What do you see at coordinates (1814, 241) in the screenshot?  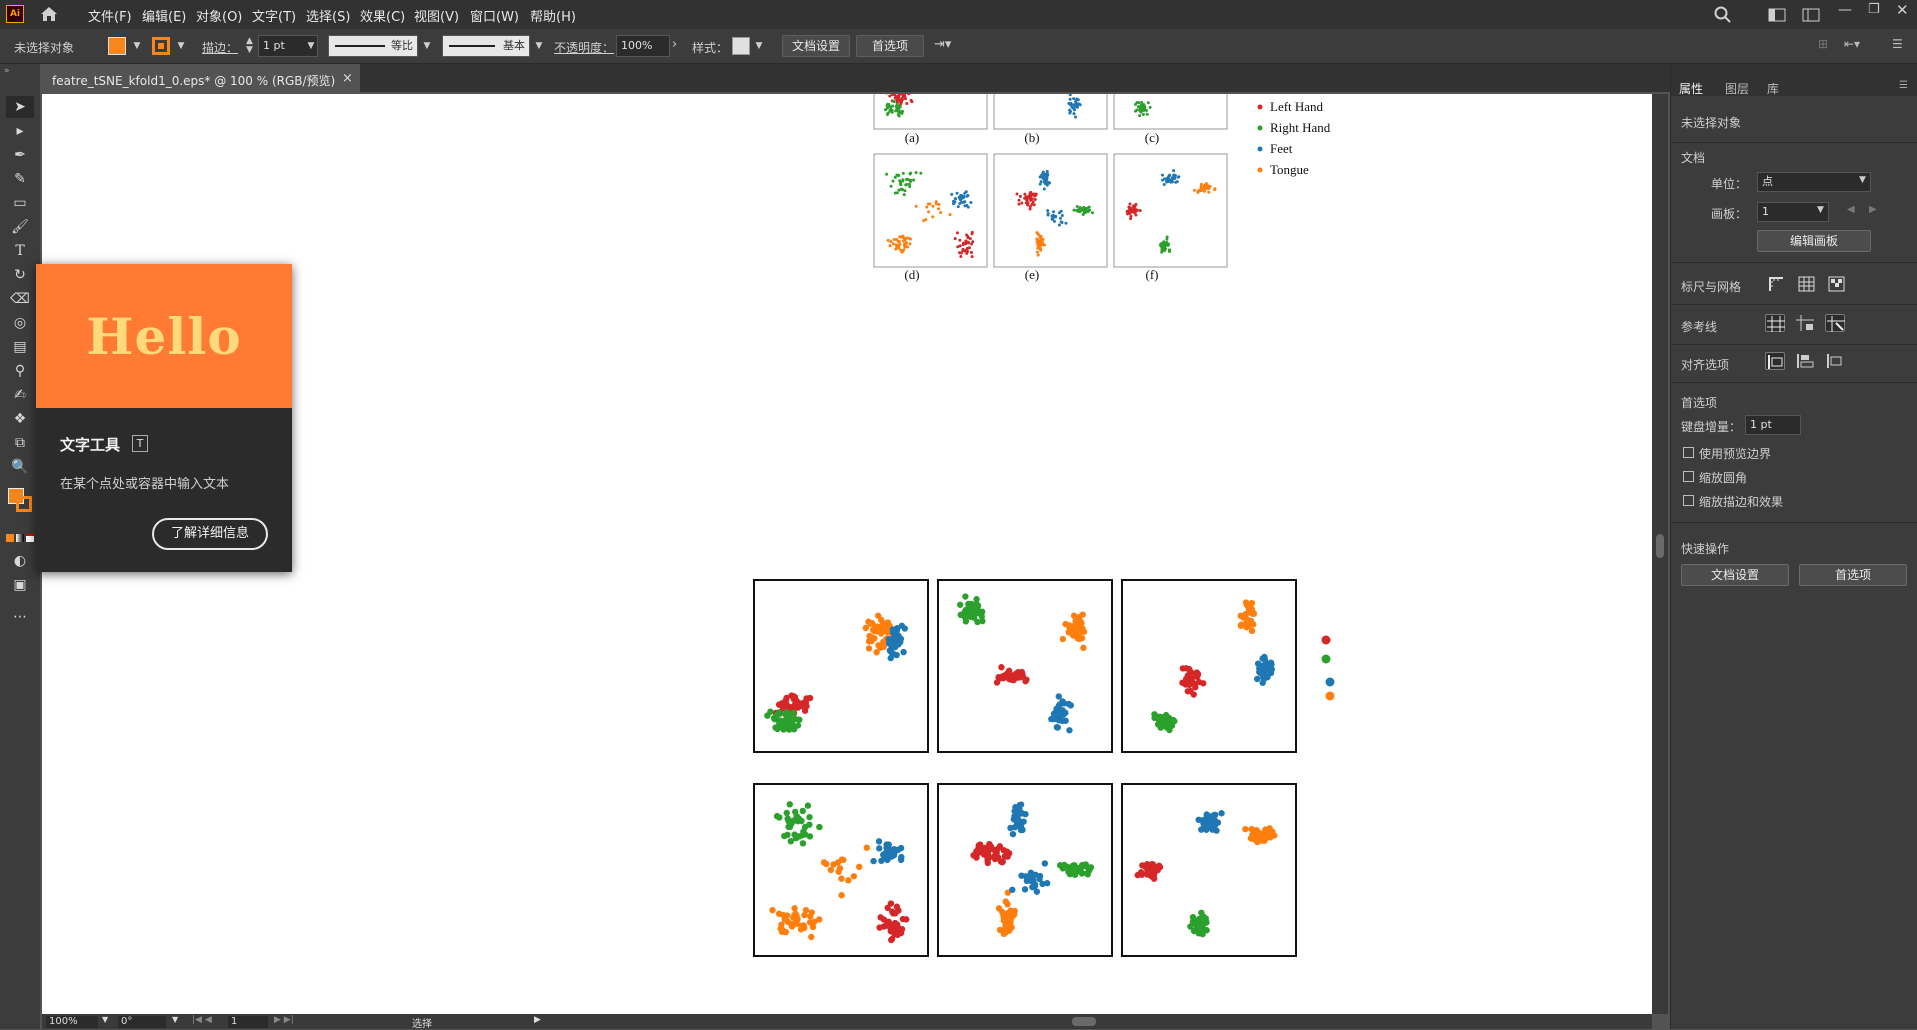 I see `edit-artboards-button: 编辑画板` at bounding box center [1814, 241].